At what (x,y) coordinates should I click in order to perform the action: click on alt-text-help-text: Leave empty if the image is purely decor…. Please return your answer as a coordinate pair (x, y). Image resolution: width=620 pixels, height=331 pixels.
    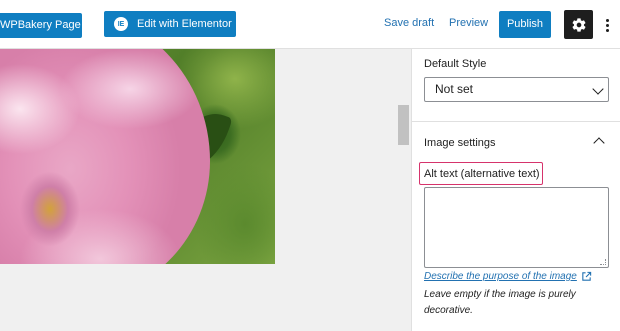
    Looking at the image, I should click on (500, 302).